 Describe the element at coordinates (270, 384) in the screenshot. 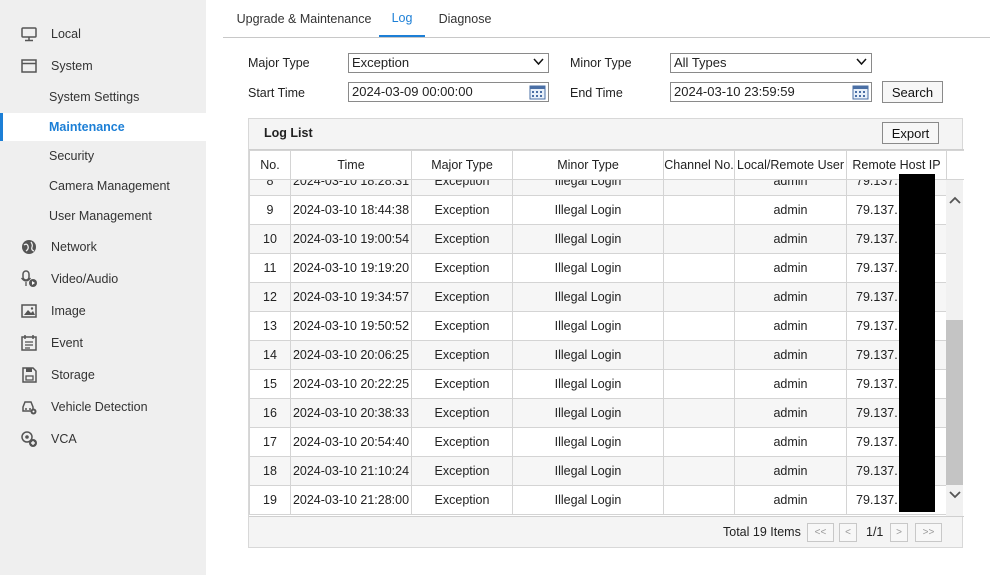

I see `cell-no: 15` at that location.